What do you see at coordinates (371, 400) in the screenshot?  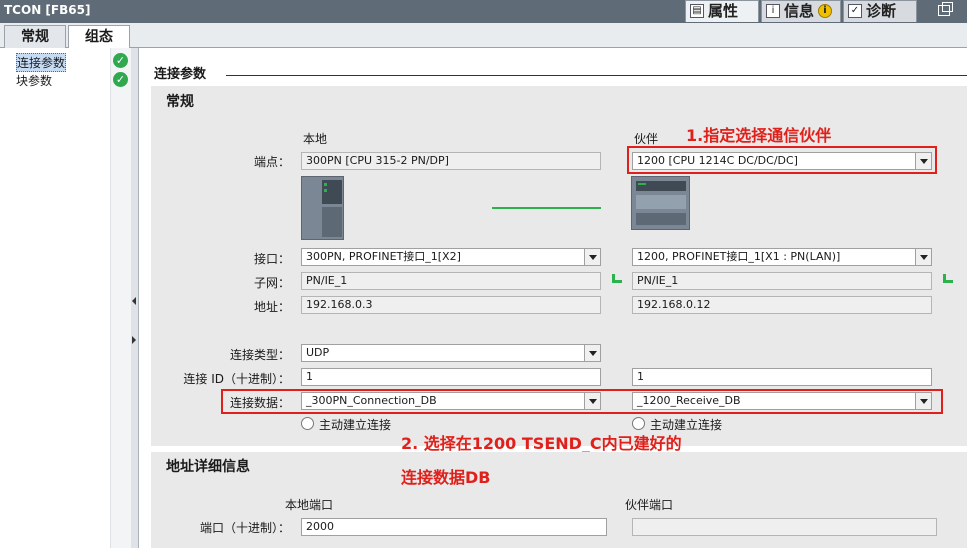 I see `connection-data-local-value: _300PN_Connection_DB` at bounding box center [371, 400].